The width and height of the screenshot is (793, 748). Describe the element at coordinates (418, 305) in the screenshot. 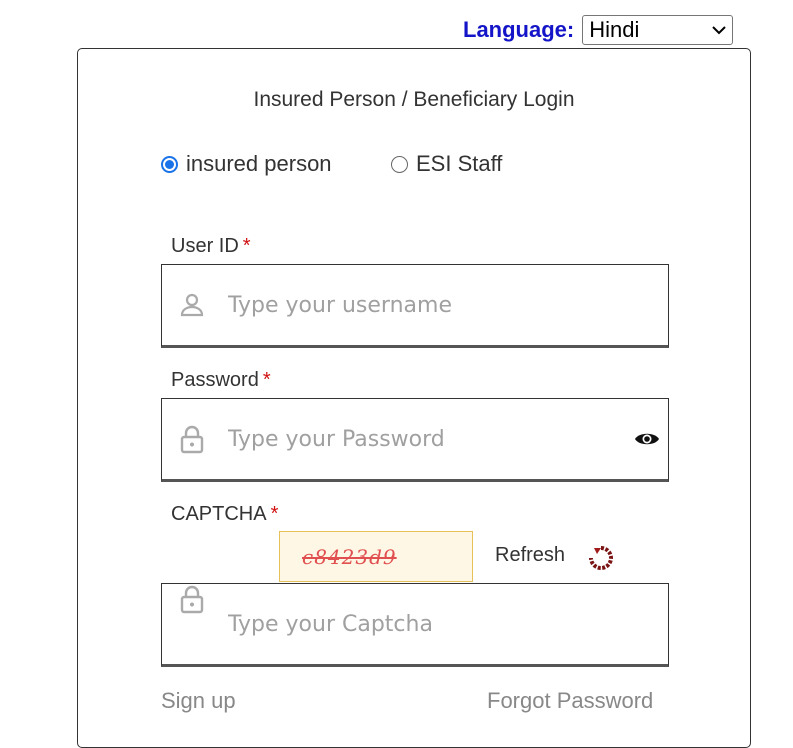

I see `userid-input` at that location.